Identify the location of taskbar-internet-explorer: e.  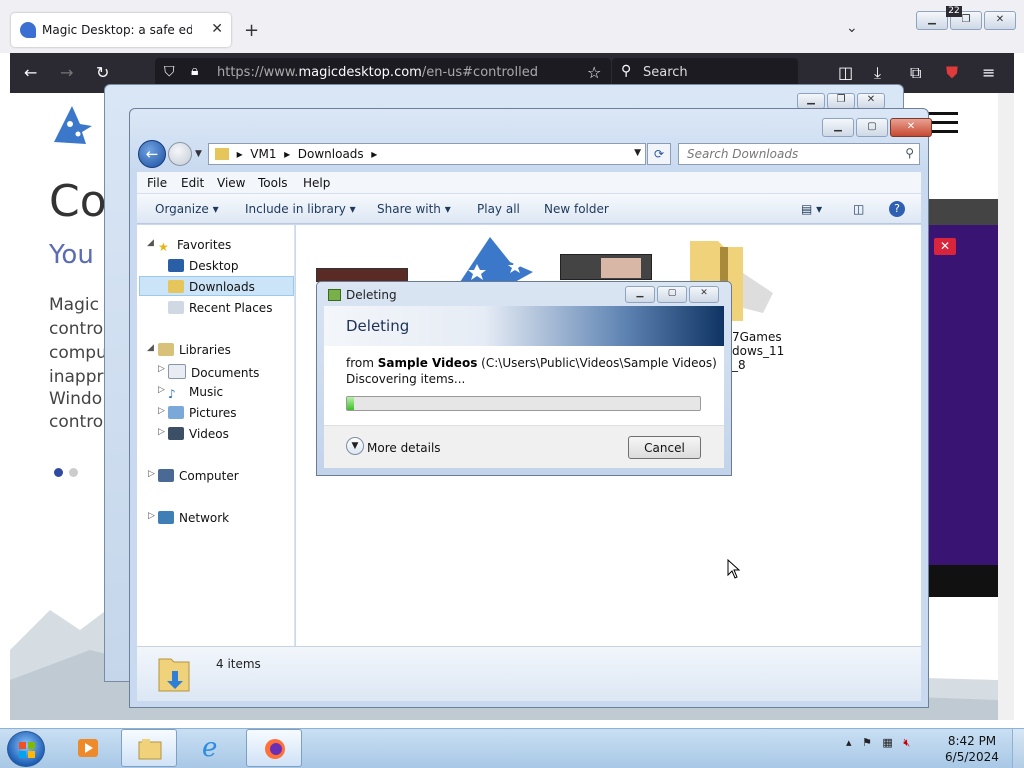
(214, 748).